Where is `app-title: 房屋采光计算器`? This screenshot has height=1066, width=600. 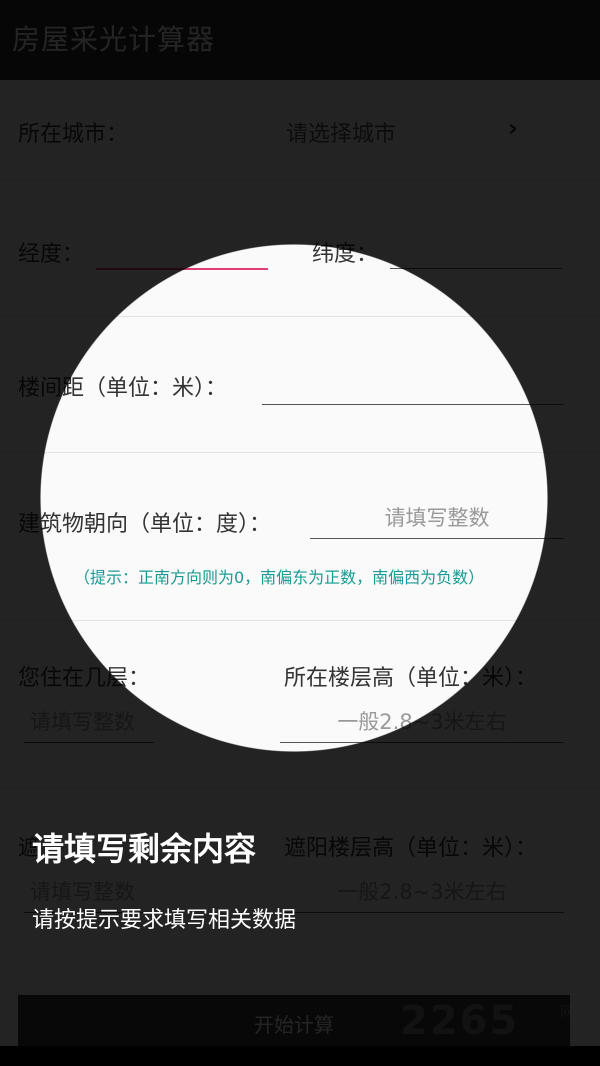 app-title: 房屋采光计算器 is located at coordinates (114, 39).